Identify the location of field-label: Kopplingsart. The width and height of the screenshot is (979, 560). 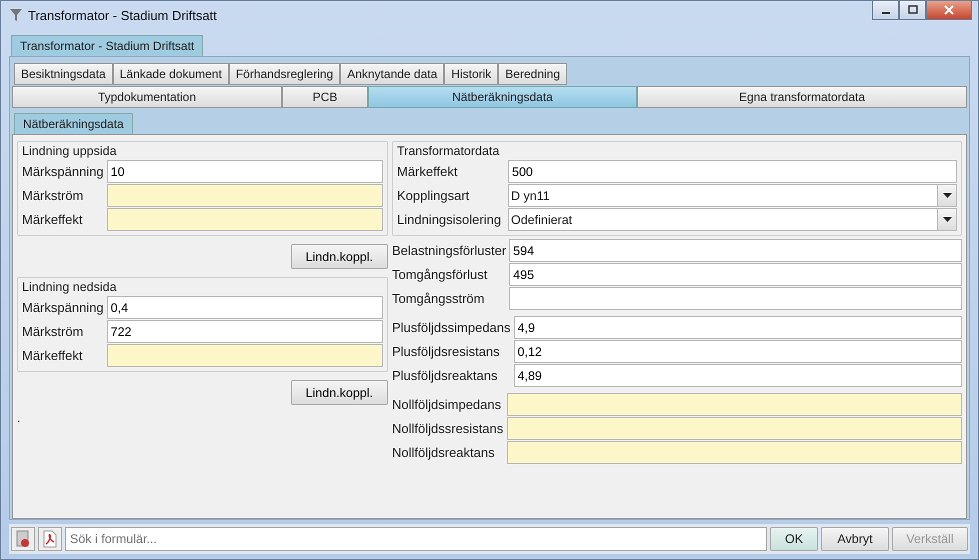
(433, 195).